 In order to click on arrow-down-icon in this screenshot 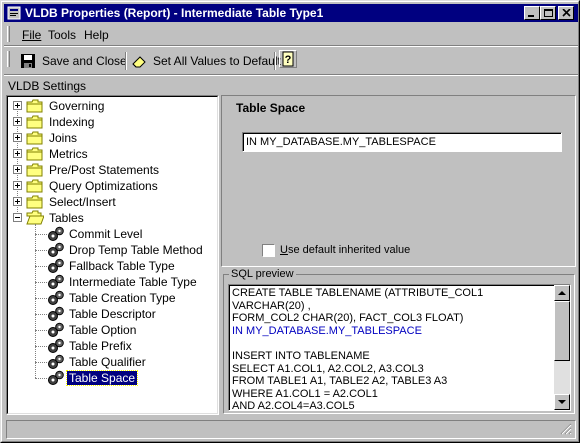, I will do `click(562, 402)`.